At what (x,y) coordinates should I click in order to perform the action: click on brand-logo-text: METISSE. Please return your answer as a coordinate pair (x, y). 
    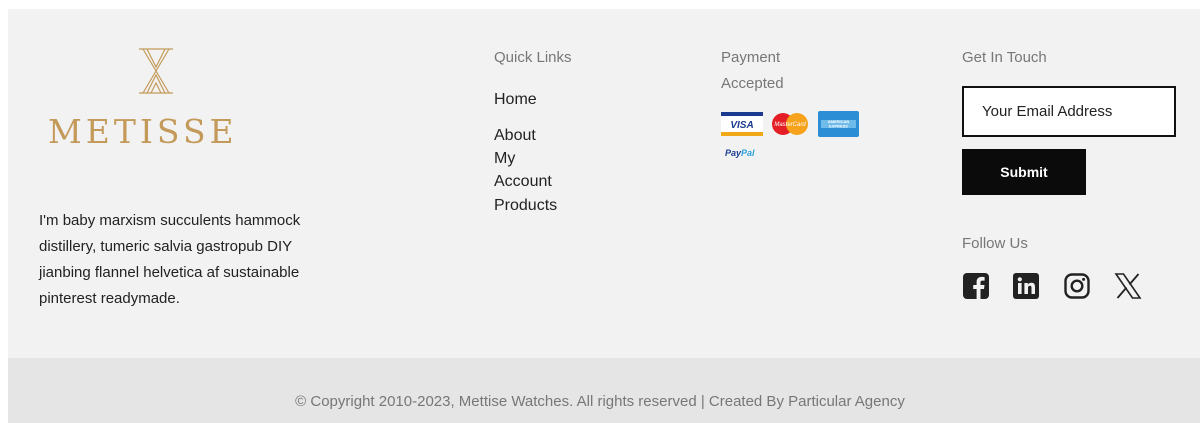
    Looking at the image, I should click on (143, 131).